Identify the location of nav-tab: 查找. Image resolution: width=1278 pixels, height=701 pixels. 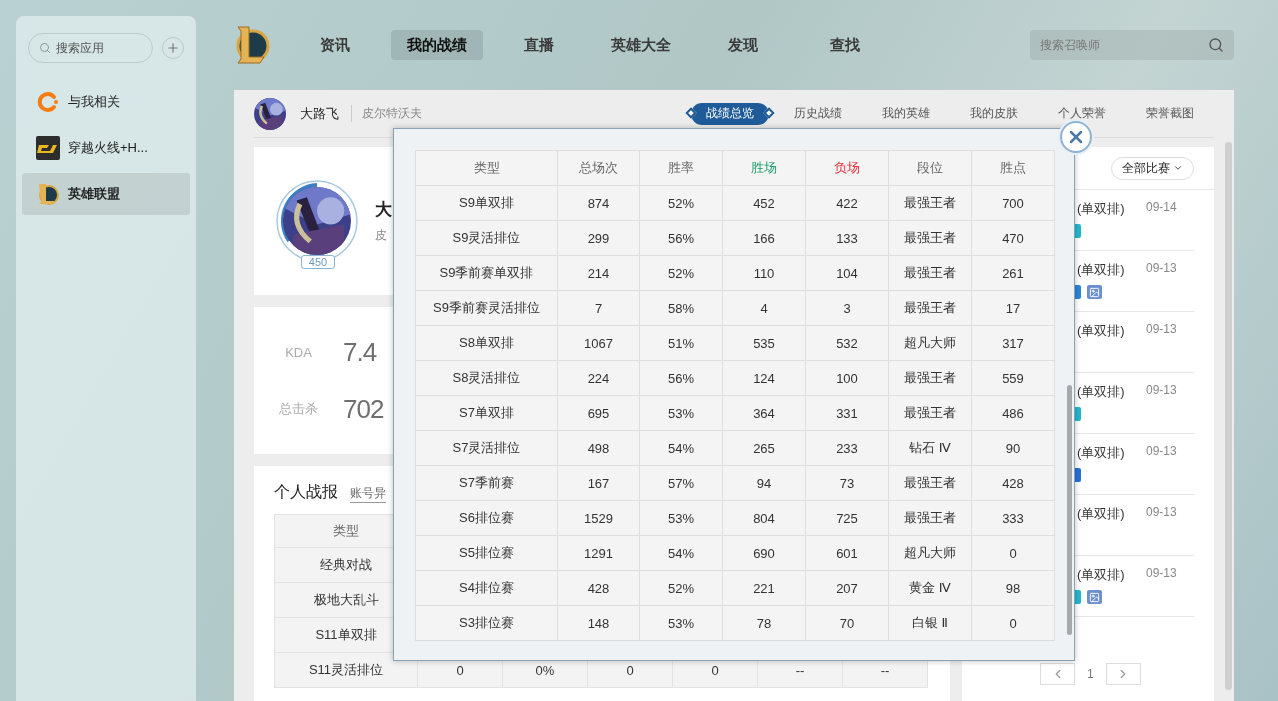
(845, 45).